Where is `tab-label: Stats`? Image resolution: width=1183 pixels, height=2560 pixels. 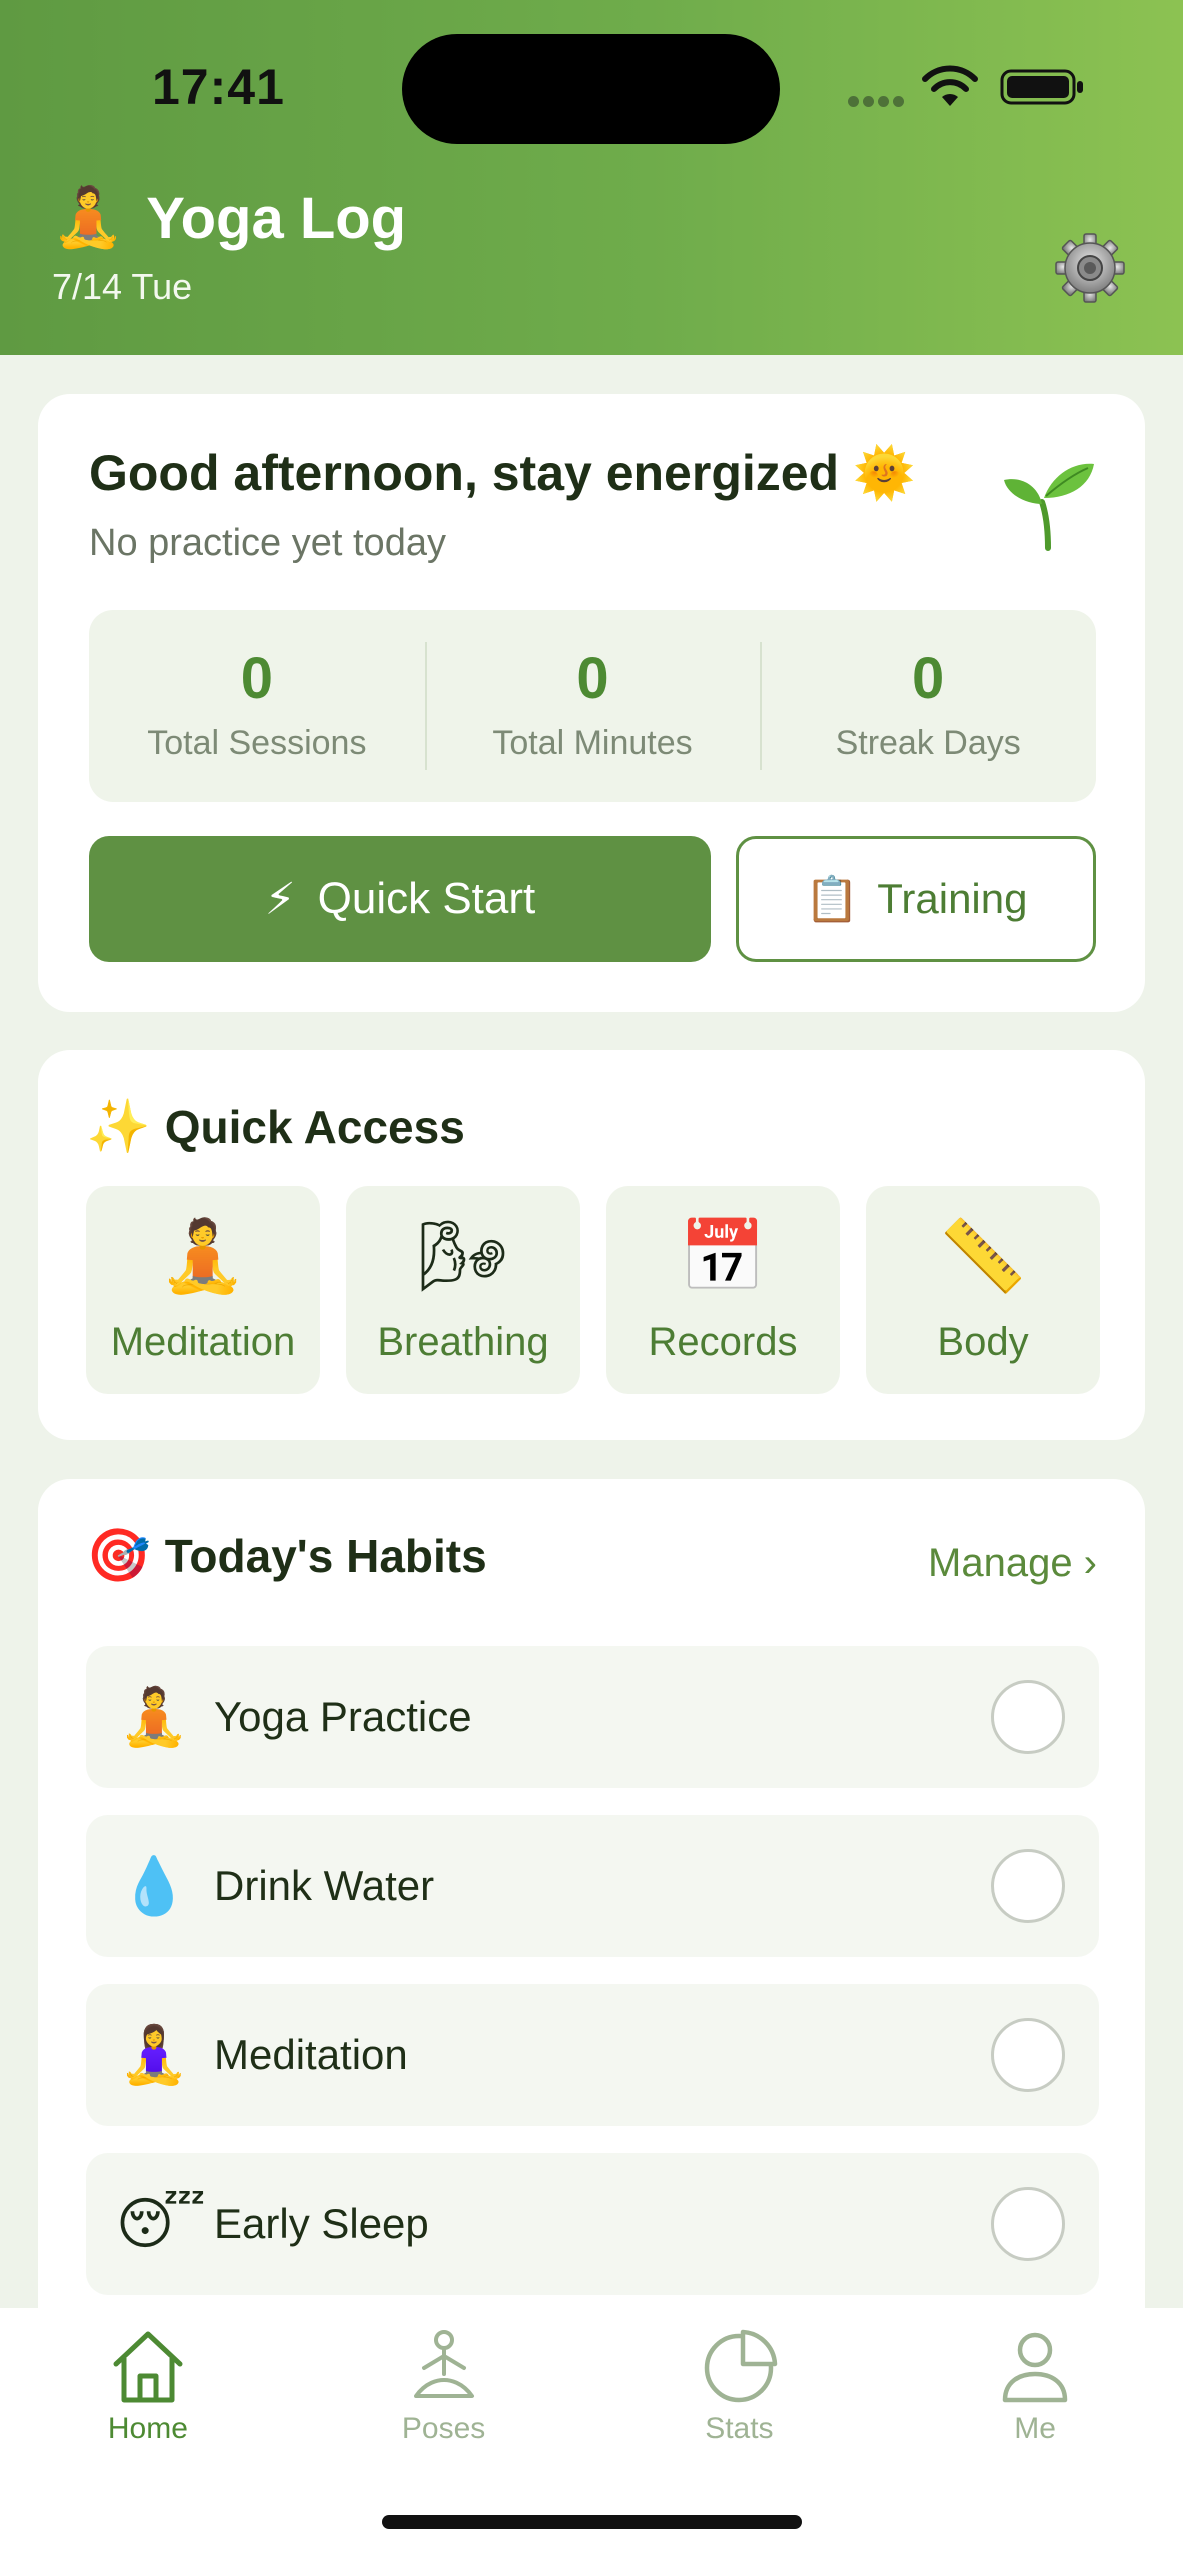 tab-label: Stats is located at coordinates (739, 2428).